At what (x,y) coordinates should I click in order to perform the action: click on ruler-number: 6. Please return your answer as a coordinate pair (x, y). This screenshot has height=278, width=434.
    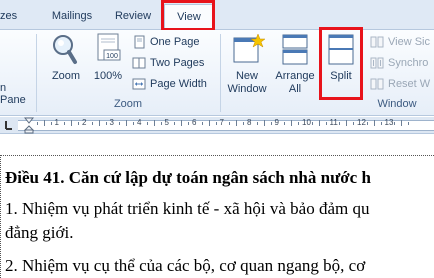
    Looking at the image, I should click on (194, 122).